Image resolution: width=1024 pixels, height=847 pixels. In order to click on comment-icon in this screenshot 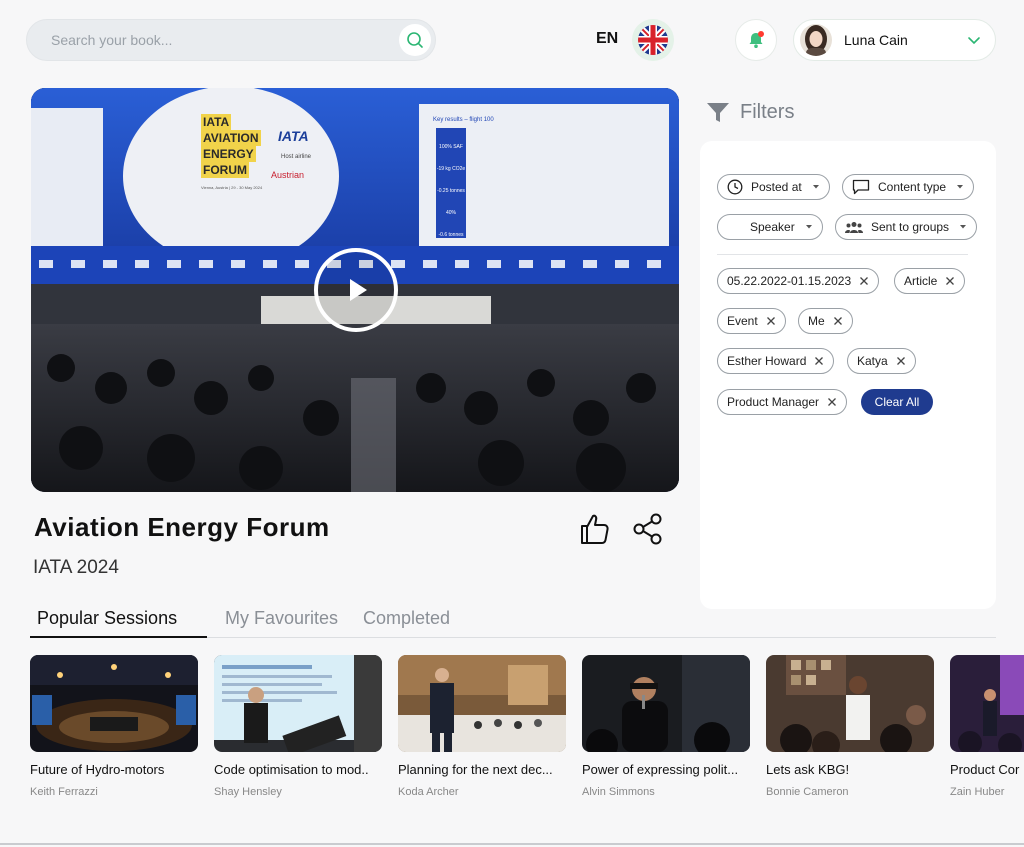, I will do `click(861, 187)`.